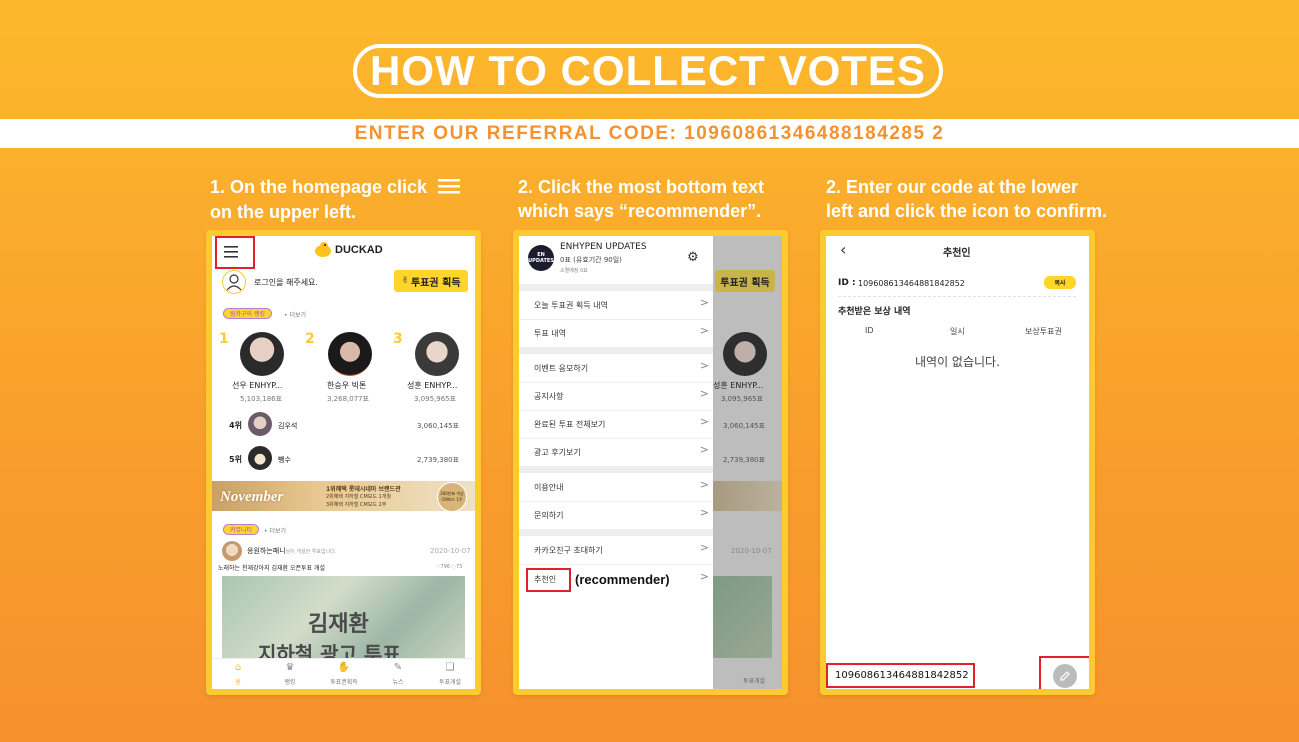 The height and width of the screenshot is (742, 1299). Describe the element at coordinates (874, 312) in the screenshot. I see `section-title: 추천받은 보상 내역` at that location.